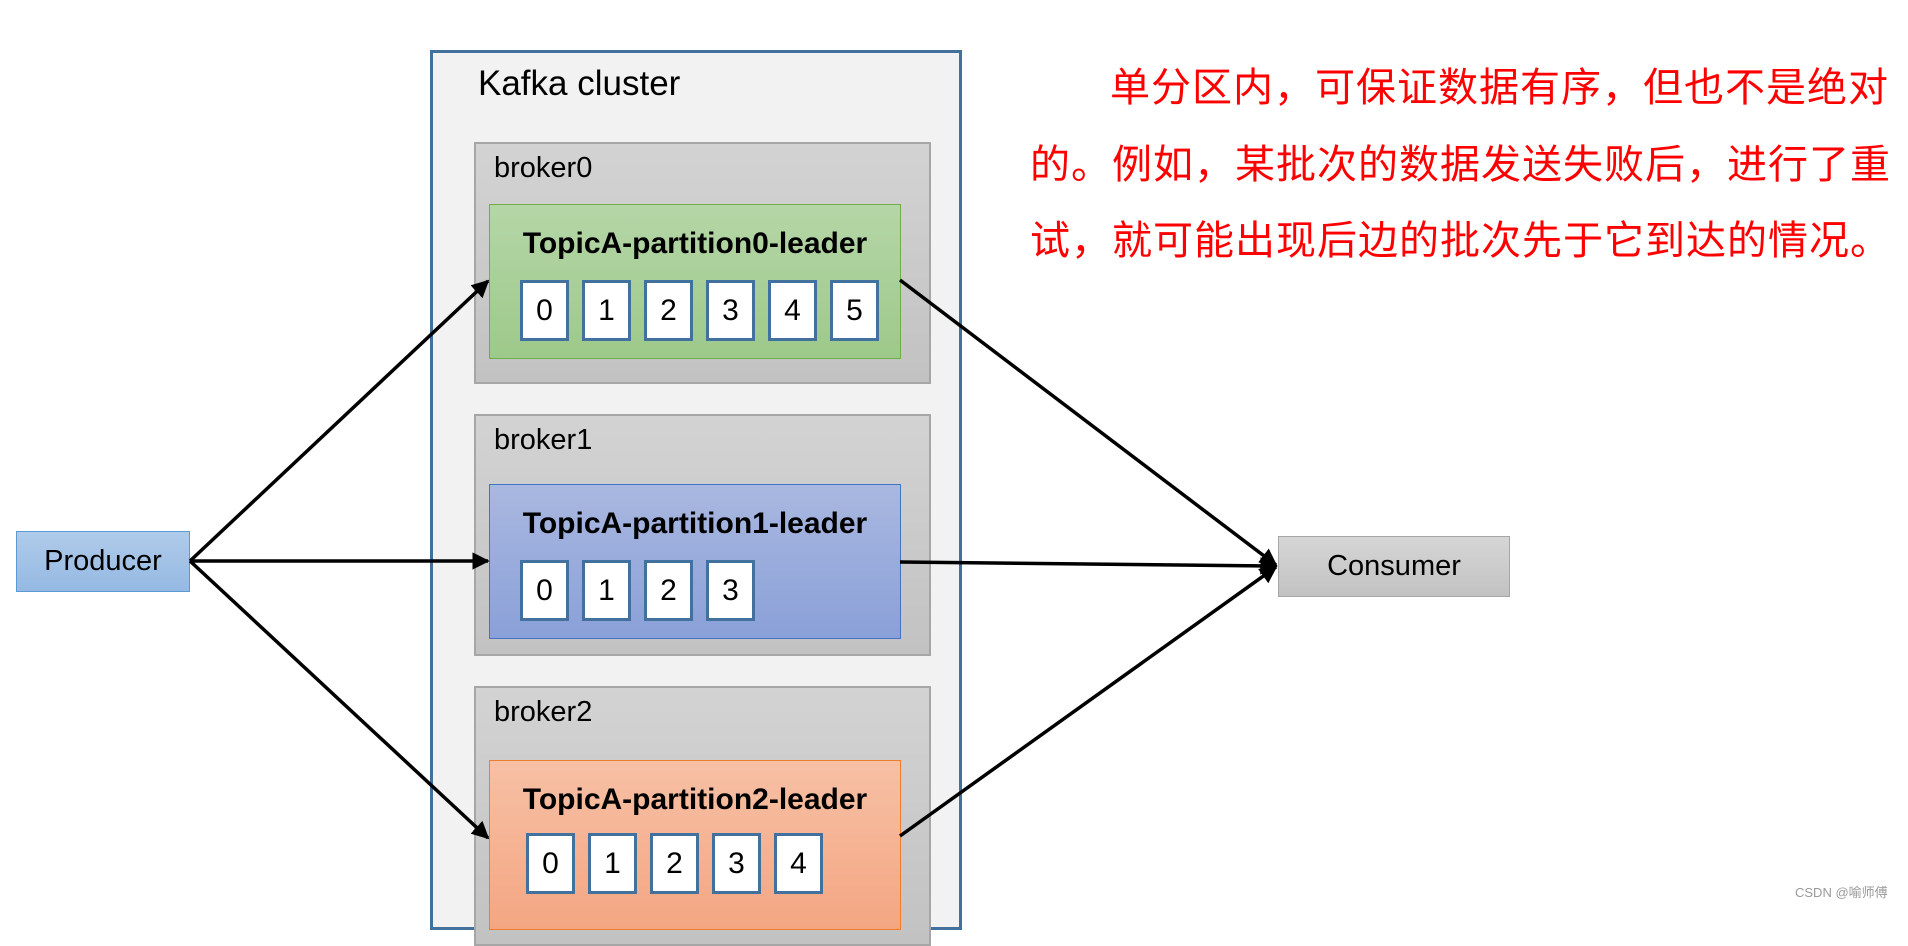 Image resolution: width=1908 pixels, height=946 pixels. Describe the element at coordinates (339, 421) in the screenshot. I see `arrow-producer-to-partition0` at that location.